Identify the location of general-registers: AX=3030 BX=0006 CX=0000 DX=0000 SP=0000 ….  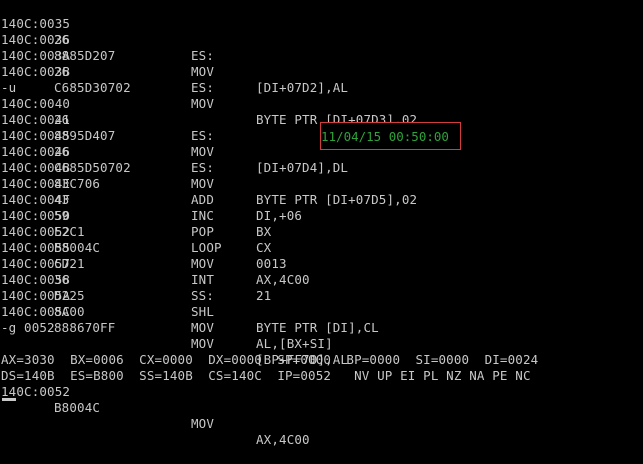
(270, 359).